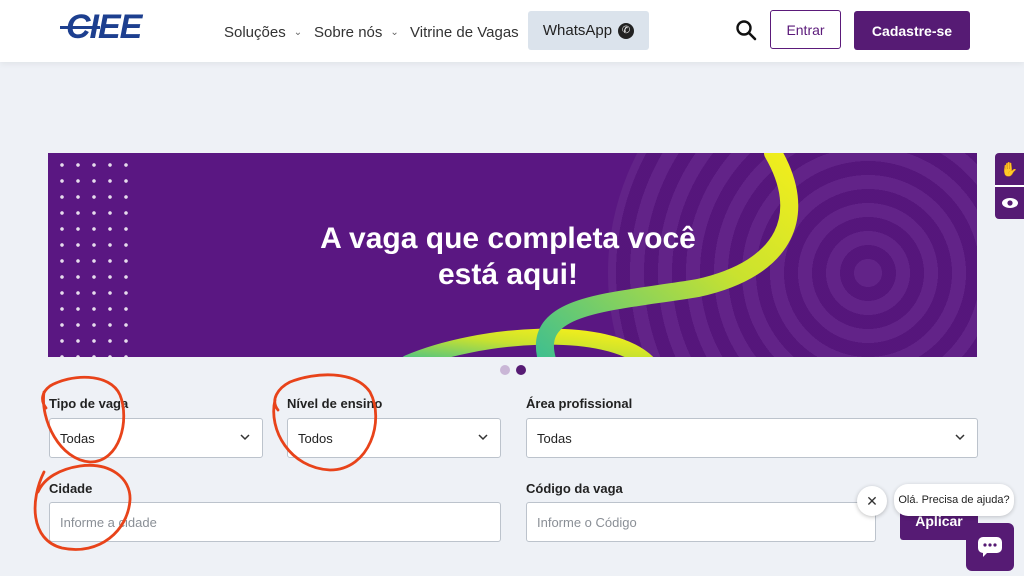 This screenshot has height=576, width=1024. What do you see at coordinates (954, 500) in the screenshot?
I see `chat-greeting-bubble: Olá. Precisa de ajuda?` at bounding box center [954, 500].